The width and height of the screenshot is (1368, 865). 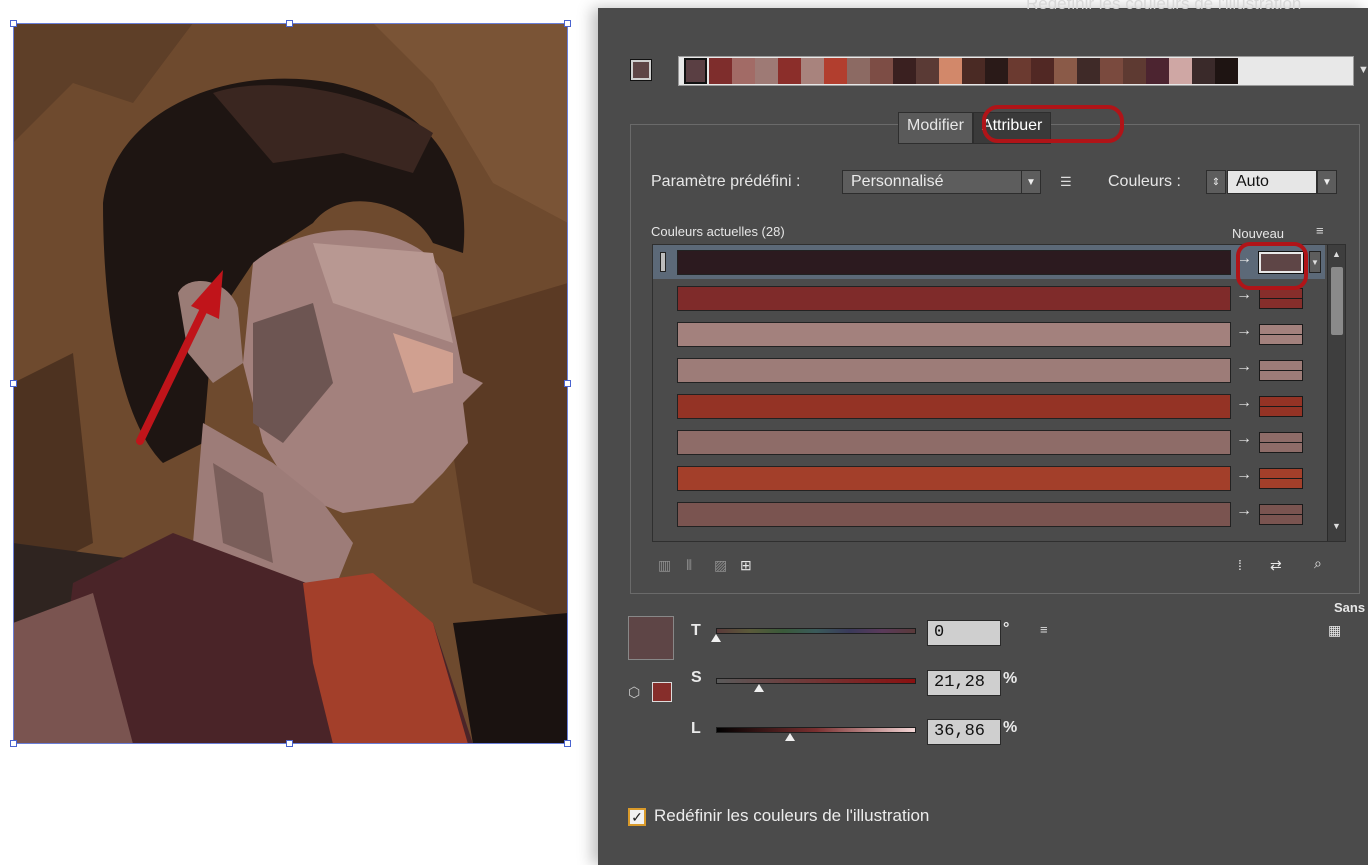 What do you see at coordinates (637, 817) in the screenshot?
I see `recolor-artwork-checkbox: ✓` at bounding box center [637, 817].